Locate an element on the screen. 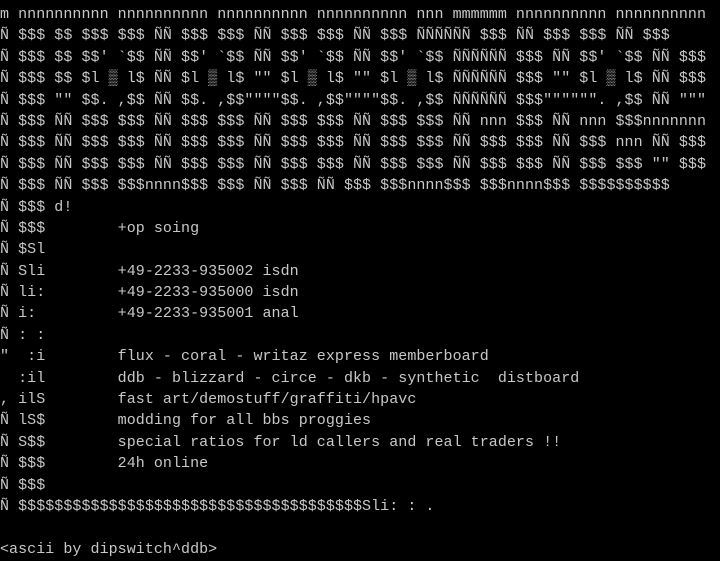  info-line: Ñ $Sl is located at coordinates (23, 250).